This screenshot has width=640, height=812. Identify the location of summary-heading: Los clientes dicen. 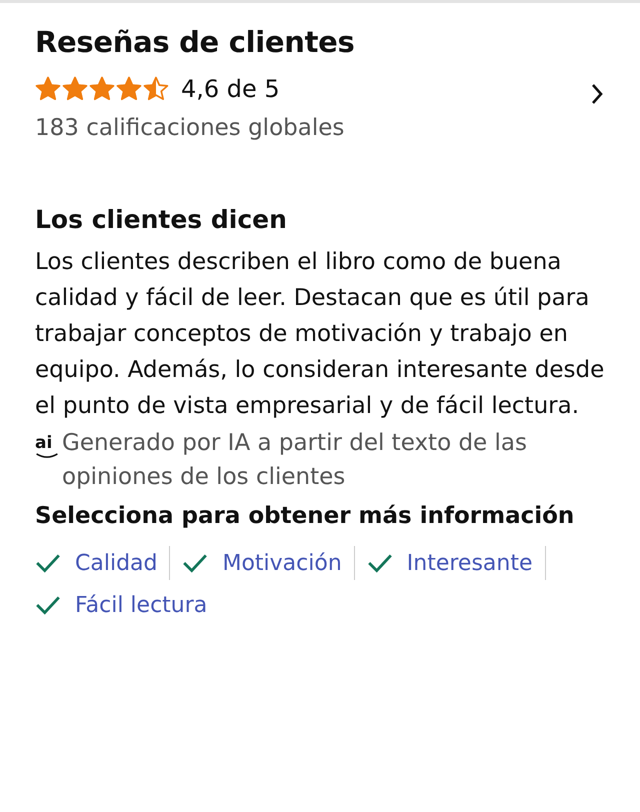
(161, 219).